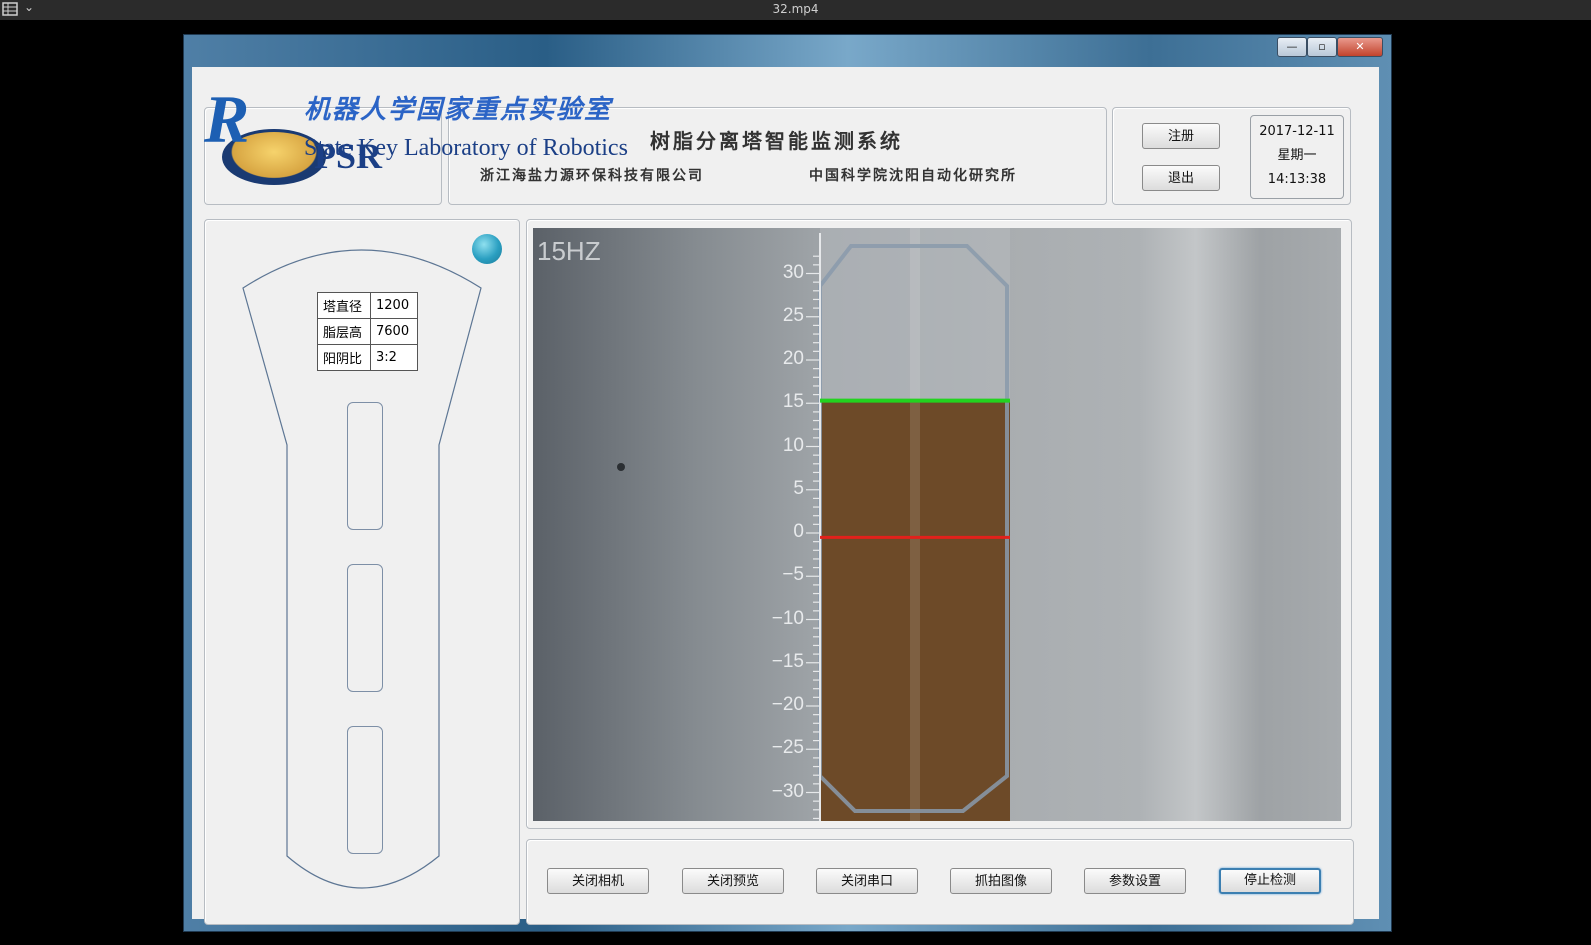 This screenshot has height=945, width=1591. What do you see at coordinates (798, 488) in the screenshot?
I see `scale-label: 5` at bounding box center [798, 488].